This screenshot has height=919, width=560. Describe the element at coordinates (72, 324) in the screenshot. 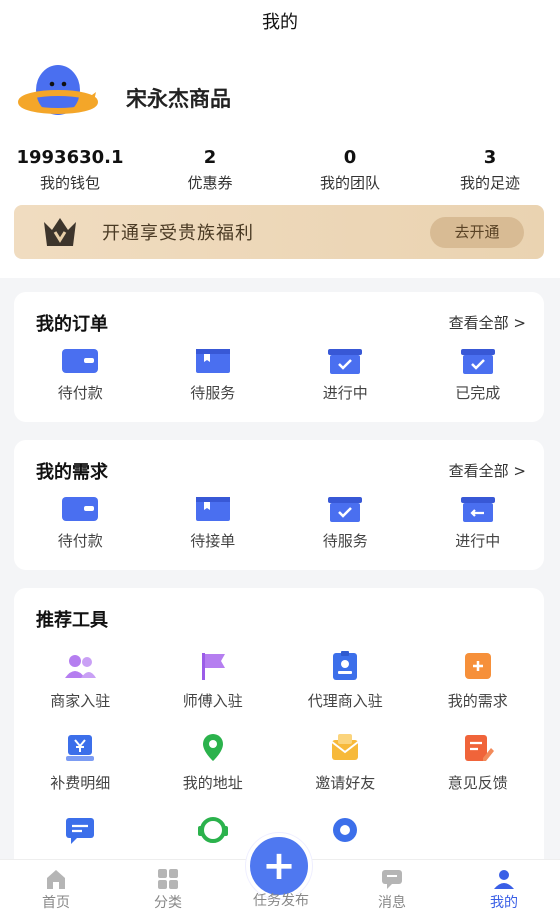

I see `orders-title: 我的订单` at that location.